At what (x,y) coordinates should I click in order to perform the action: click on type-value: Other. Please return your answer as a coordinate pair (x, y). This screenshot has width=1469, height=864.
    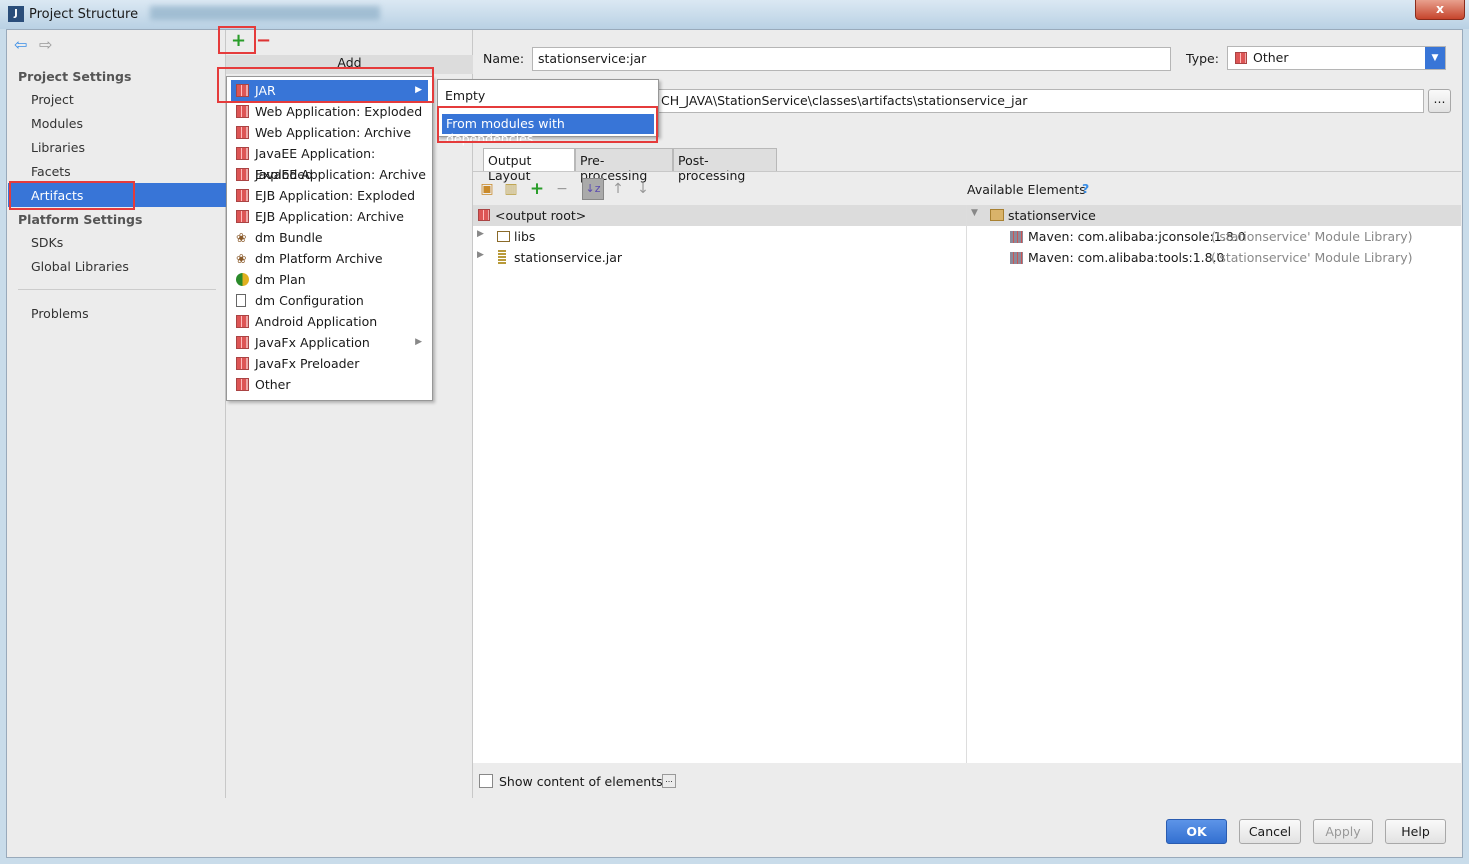
    Looking at the image, I should click on (1271, 57).